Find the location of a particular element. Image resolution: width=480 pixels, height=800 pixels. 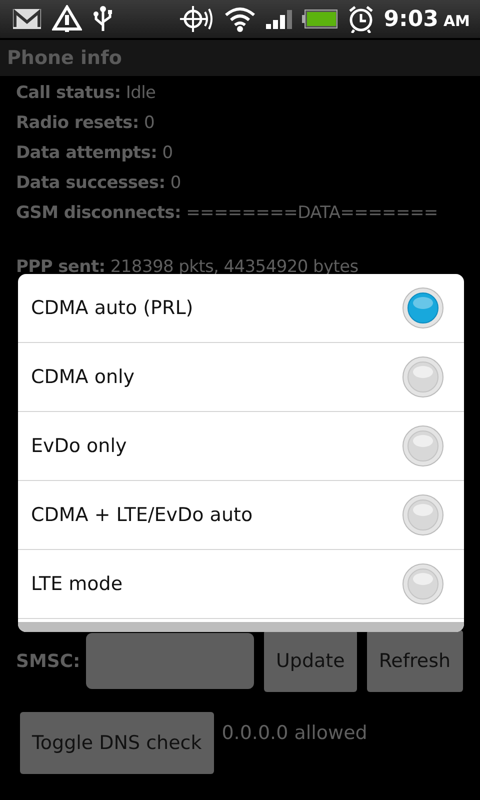

info-line: Call status: Idle is located at coordinates (86, 93).